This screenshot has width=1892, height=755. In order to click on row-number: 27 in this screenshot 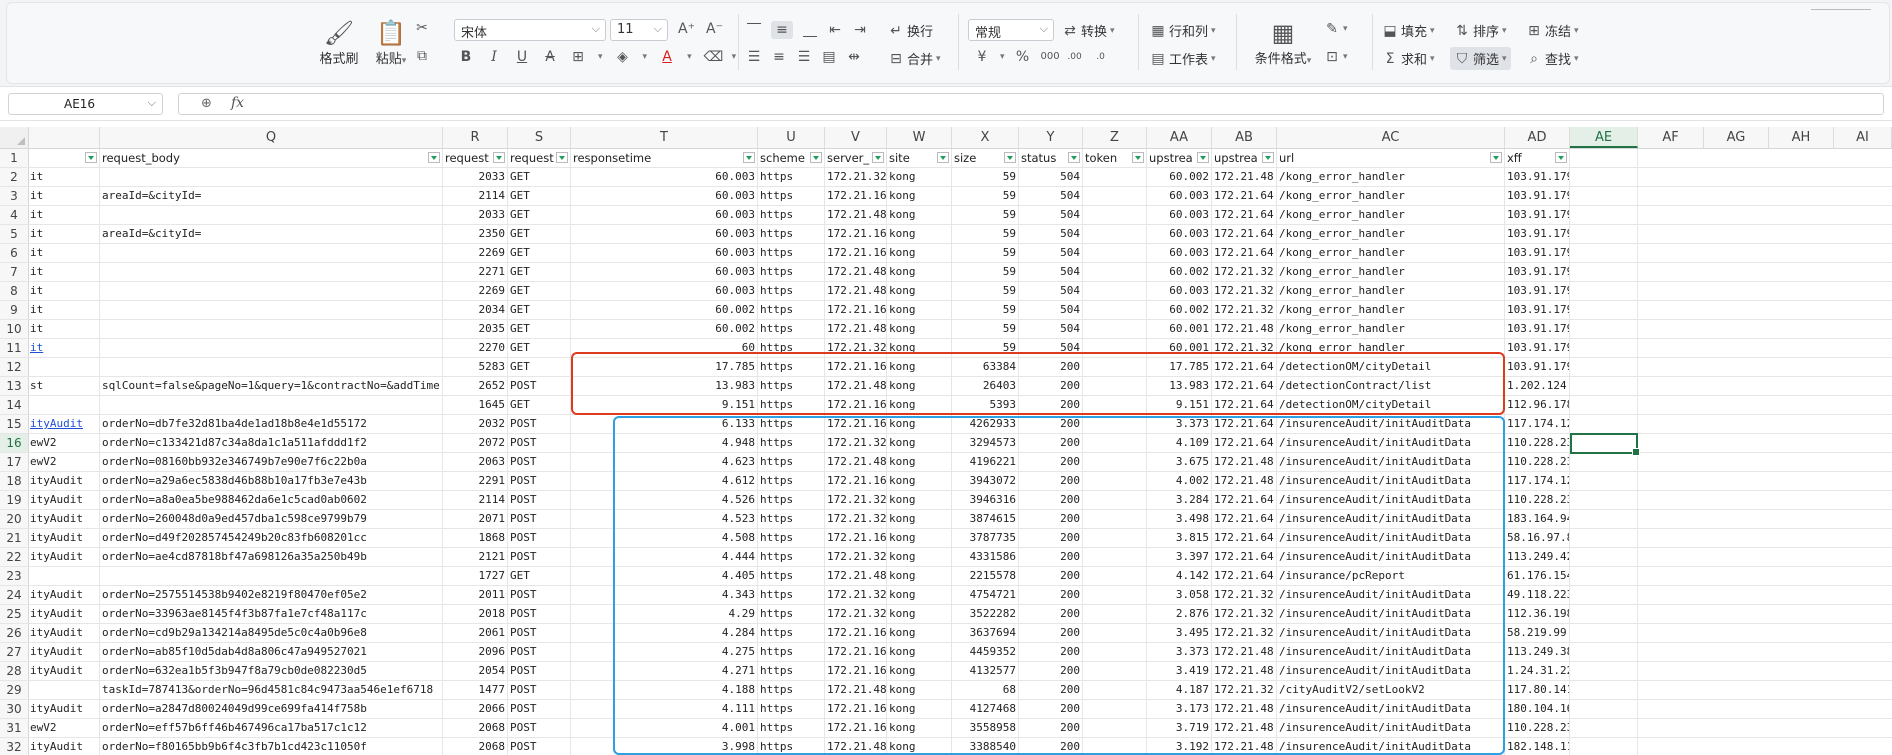, I will do `click(14, 652)`.